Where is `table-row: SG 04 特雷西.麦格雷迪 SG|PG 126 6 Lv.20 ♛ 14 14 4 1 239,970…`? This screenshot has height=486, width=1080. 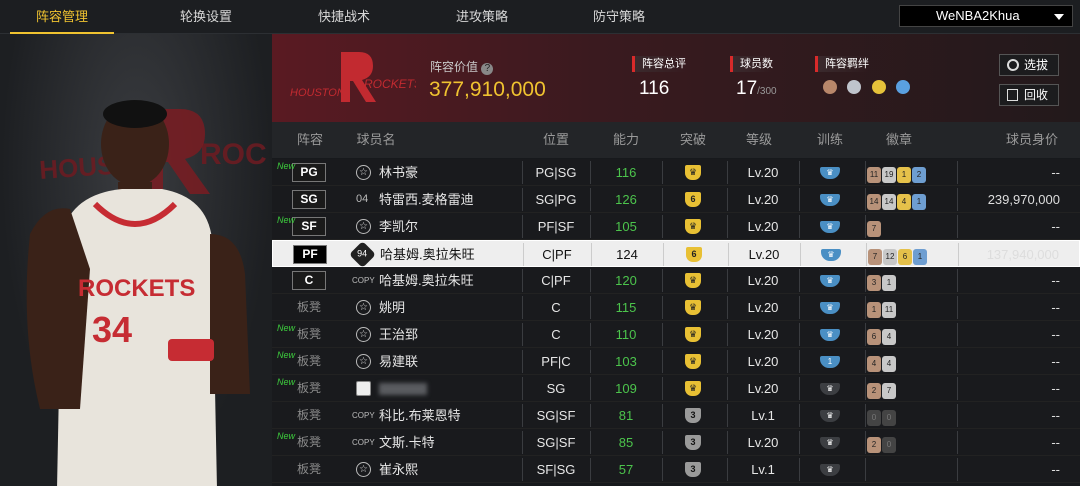 table-row: SG 04 特雷西.麦格雷迪 SG|PG 126 6 Lv.20 ♛ 14 14 4 1 239,970… is located at coordinates (676, 199).